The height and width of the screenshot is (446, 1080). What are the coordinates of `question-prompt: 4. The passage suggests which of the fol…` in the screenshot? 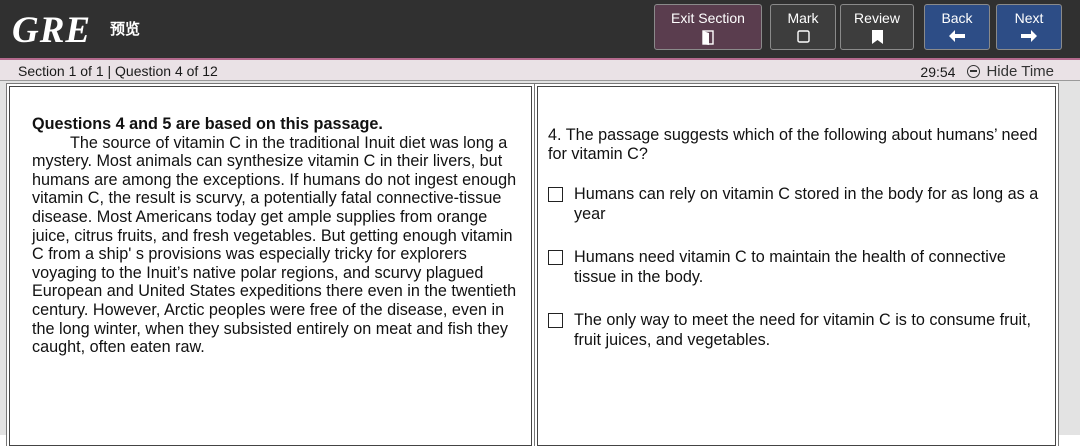 It's located at (793, 144).